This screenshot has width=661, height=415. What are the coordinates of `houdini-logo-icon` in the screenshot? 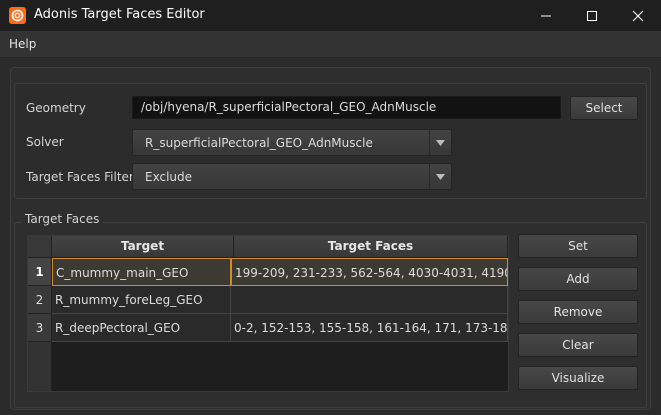 It's located at (17, 15).